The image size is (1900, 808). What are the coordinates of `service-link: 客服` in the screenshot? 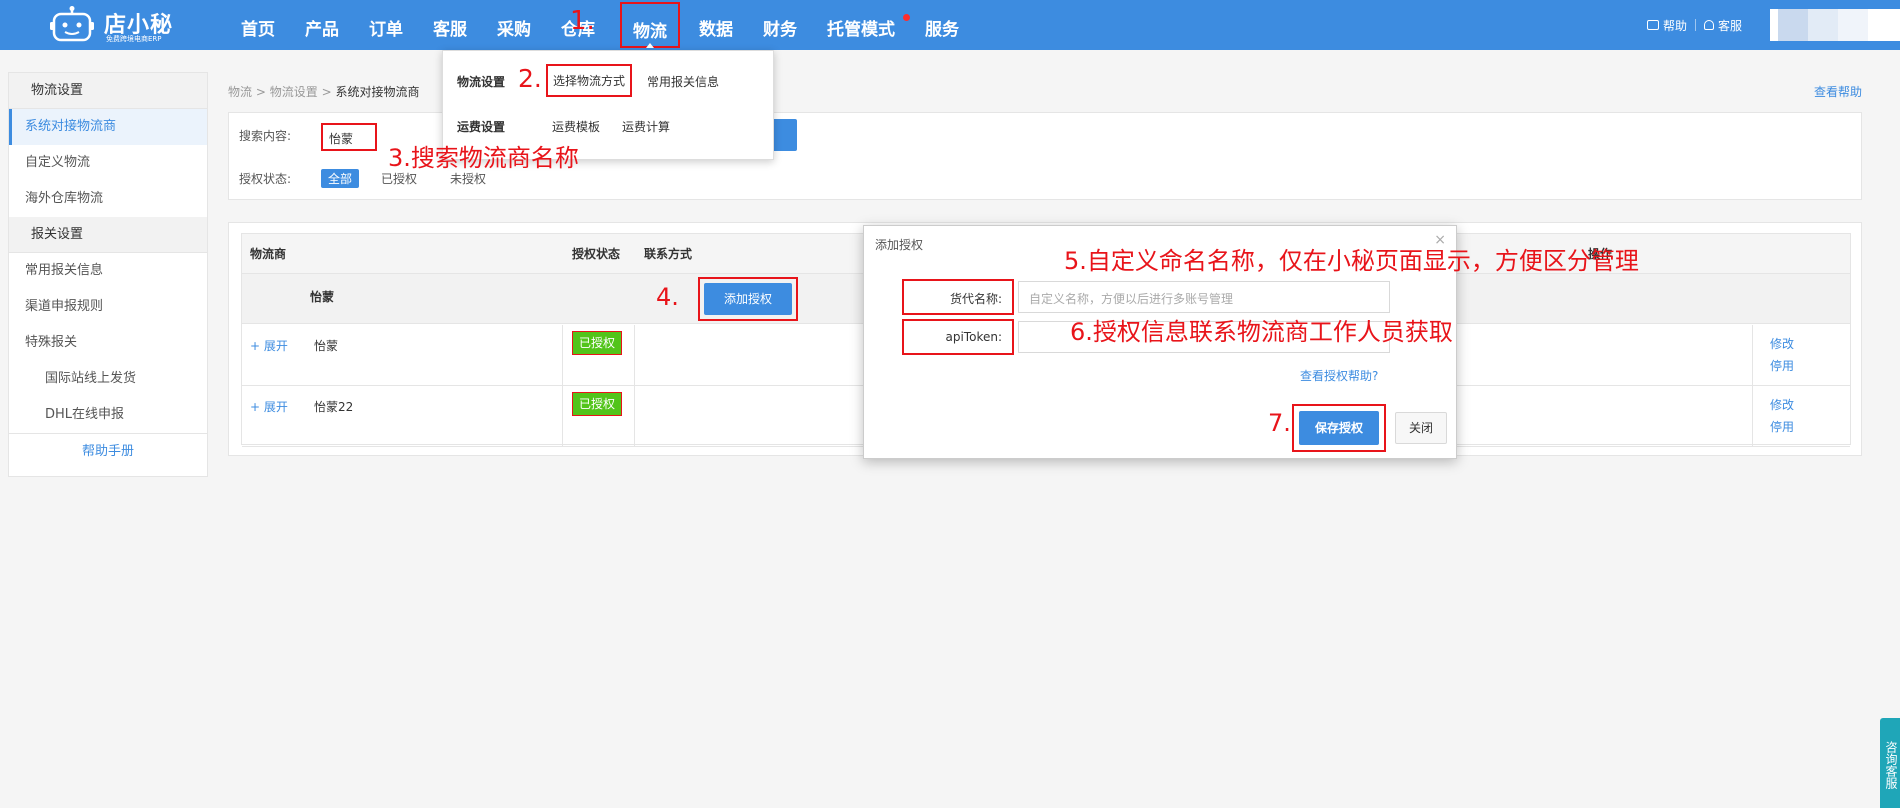 It's located at (1723, 25).